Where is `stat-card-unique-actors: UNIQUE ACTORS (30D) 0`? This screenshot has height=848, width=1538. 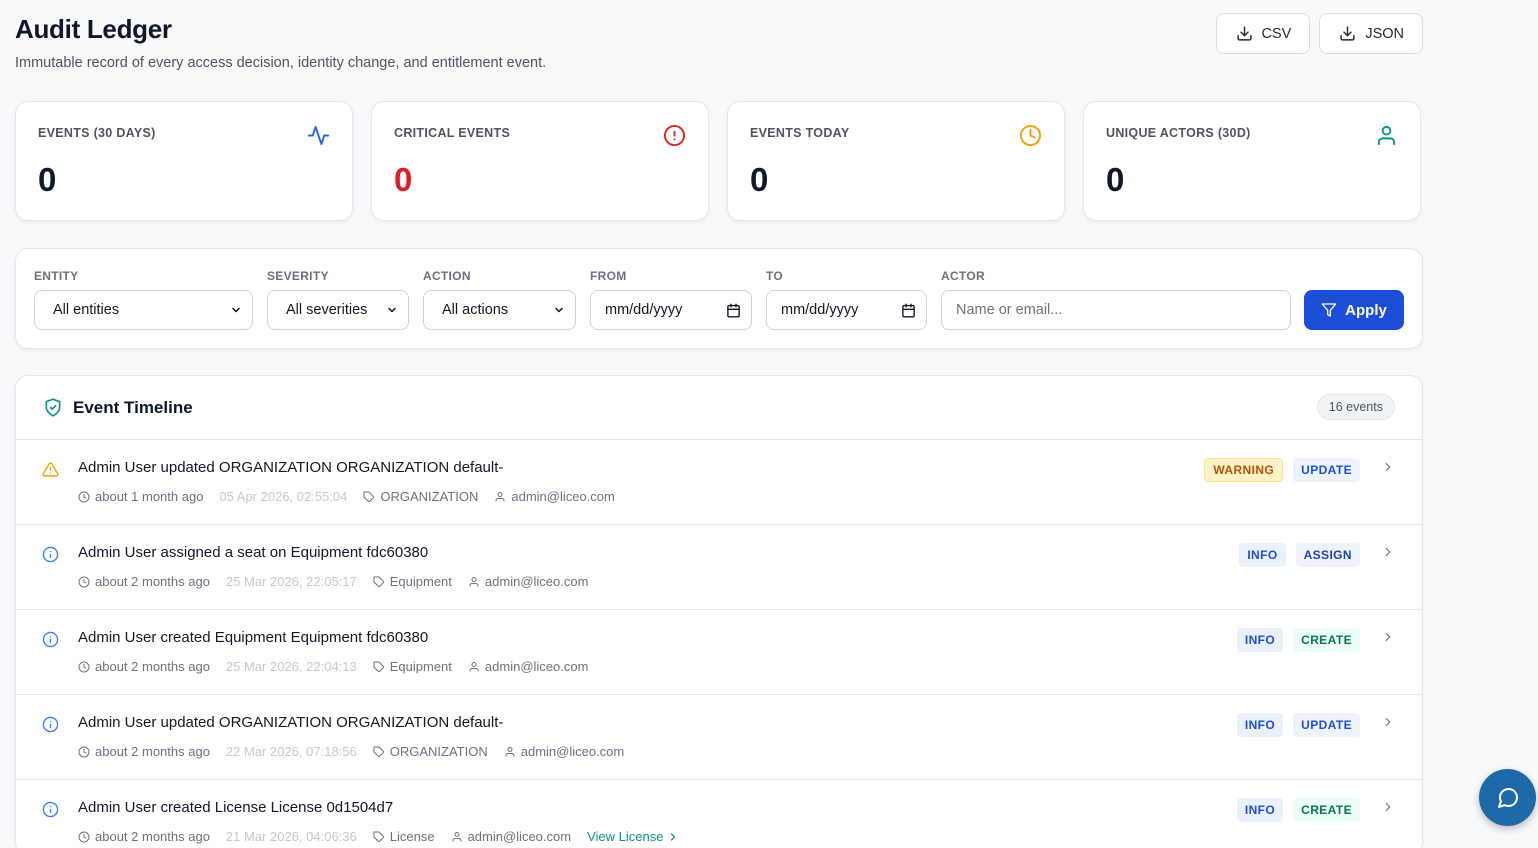 stat-card-unique-actors: UNIQUE ACTORS (30D) 0 is located at coordinates (1252, 161).